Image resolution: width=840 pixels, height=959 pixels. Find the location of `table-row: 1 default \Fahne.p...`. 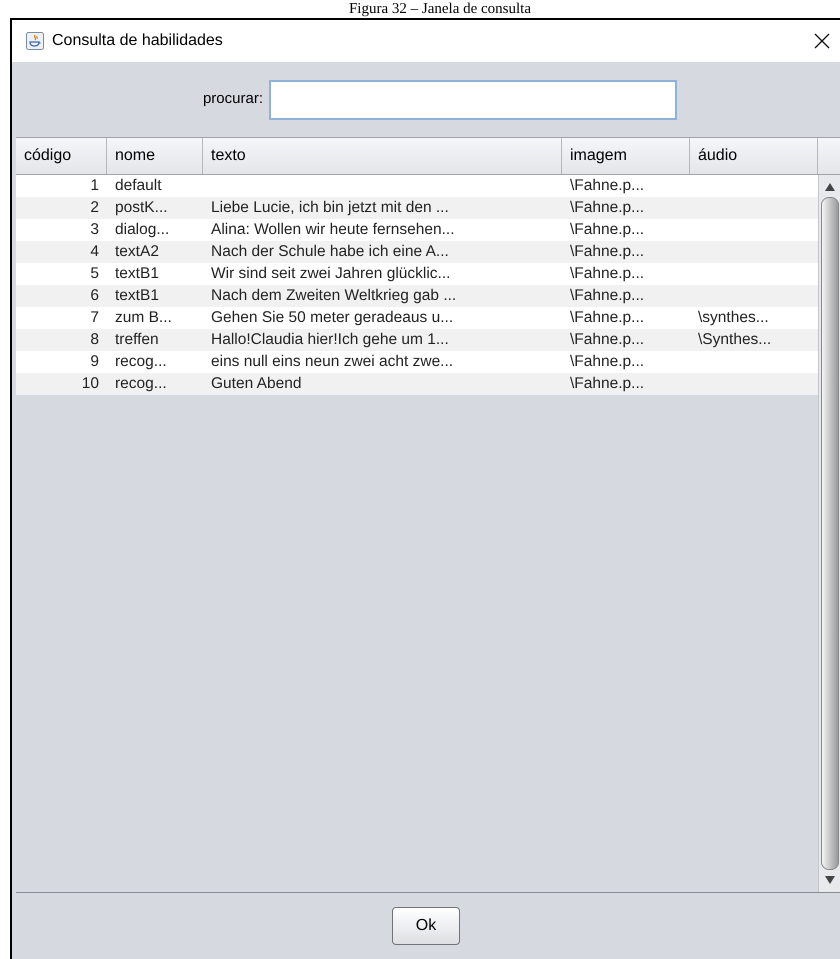

table-row: 1 default \Fahne.p... is located at coordinates (417, 186).